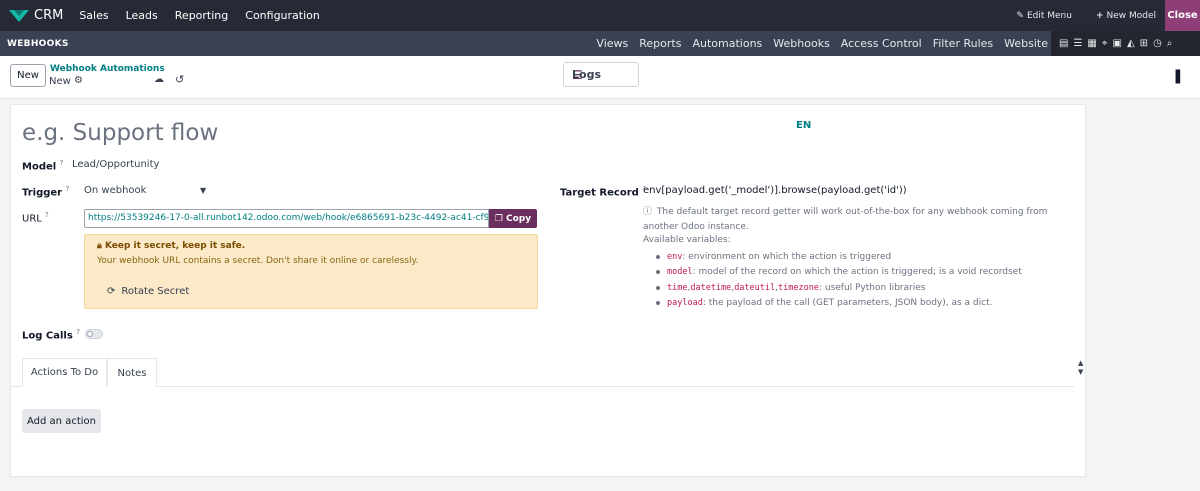 The width and height of the screenshot is (1200, 491). Describe the element at coordinates (35, 218) in the screenshot. I see `url-label: URL ?` at that location.